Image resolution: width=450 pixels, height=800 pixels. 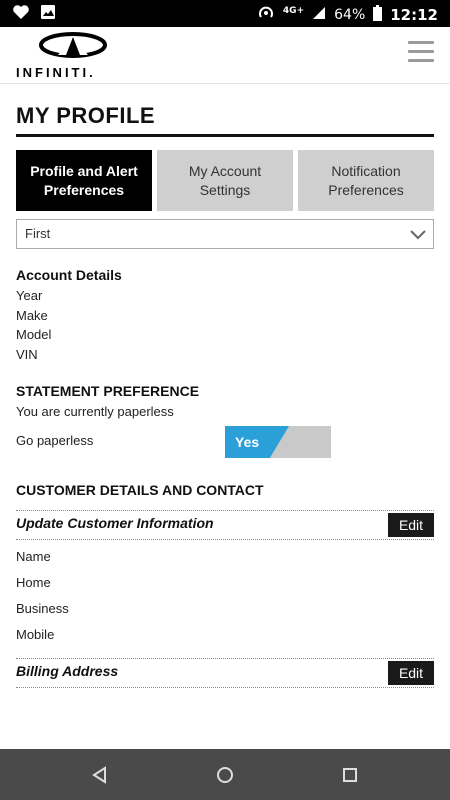 What do you see at coordinates (411, 673) in the screenshot?
I see `edit-billing-address-button: Edit` at bounding box center [411, 673].